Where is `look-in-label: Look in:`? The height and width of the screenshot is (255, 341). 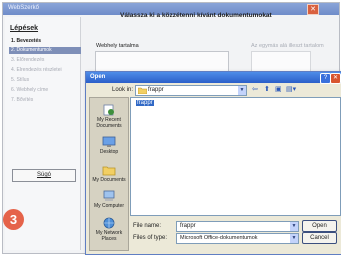
look-in-label: Look in: is located at coordinates (123, 90).